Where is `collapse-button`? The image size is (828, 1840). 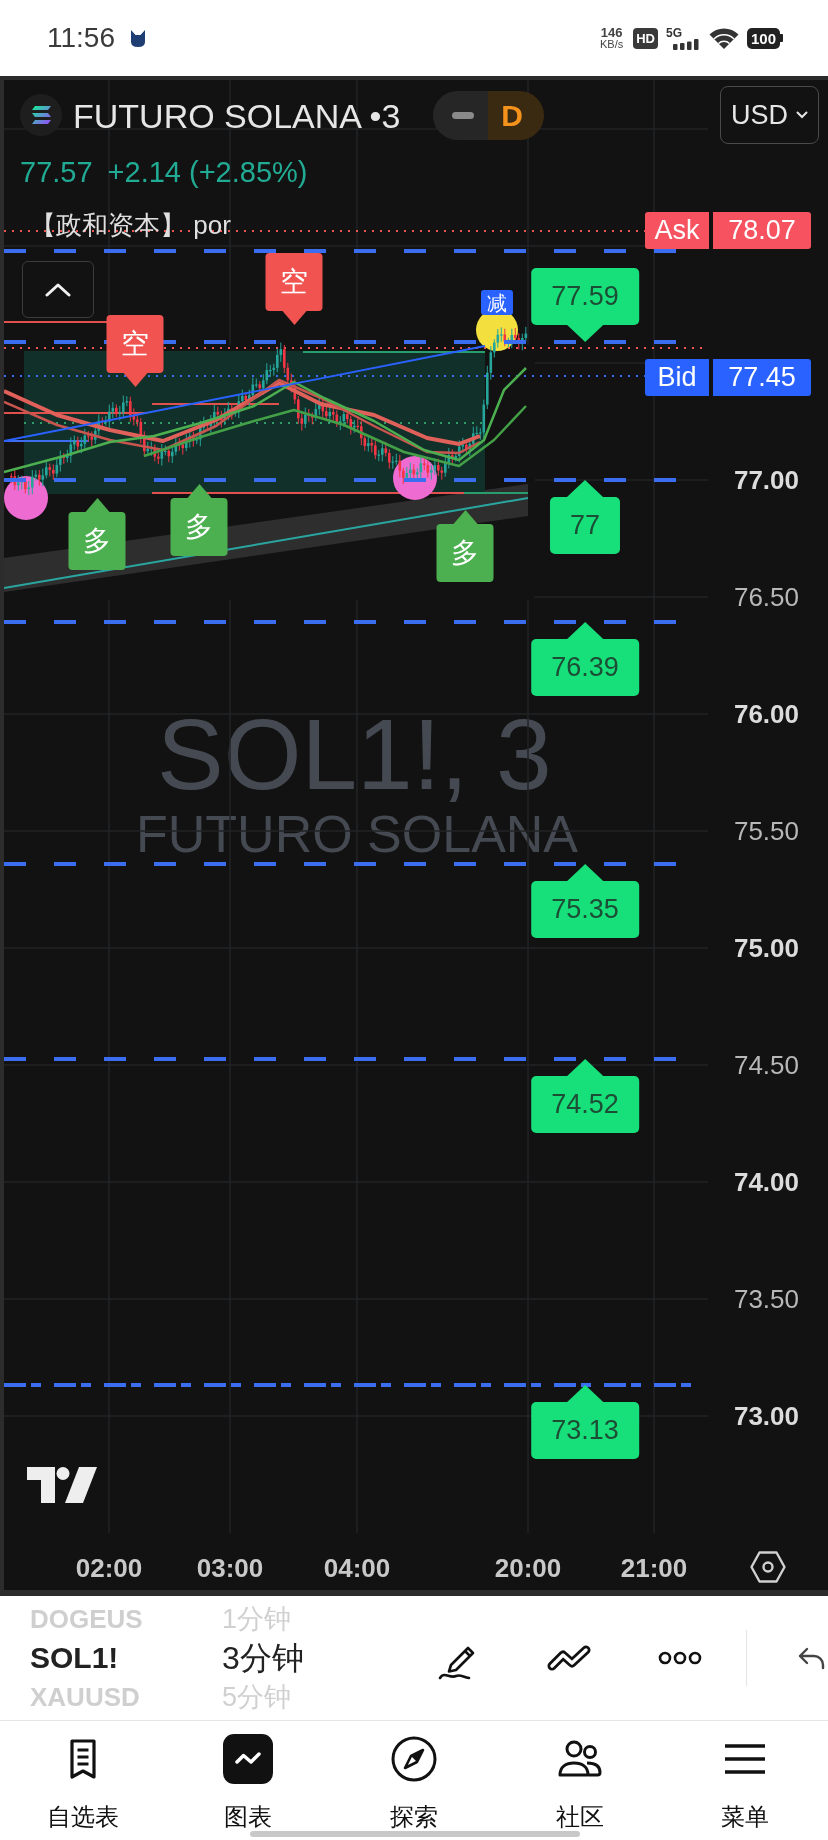 collapse-button is located at coordinates (58, 289).